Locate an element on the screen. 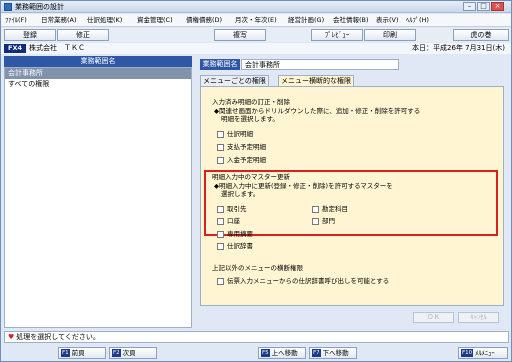 The height and width of the screenshot is (362, 512). list-item: すべての権限 is located at coordinates (98, 84).